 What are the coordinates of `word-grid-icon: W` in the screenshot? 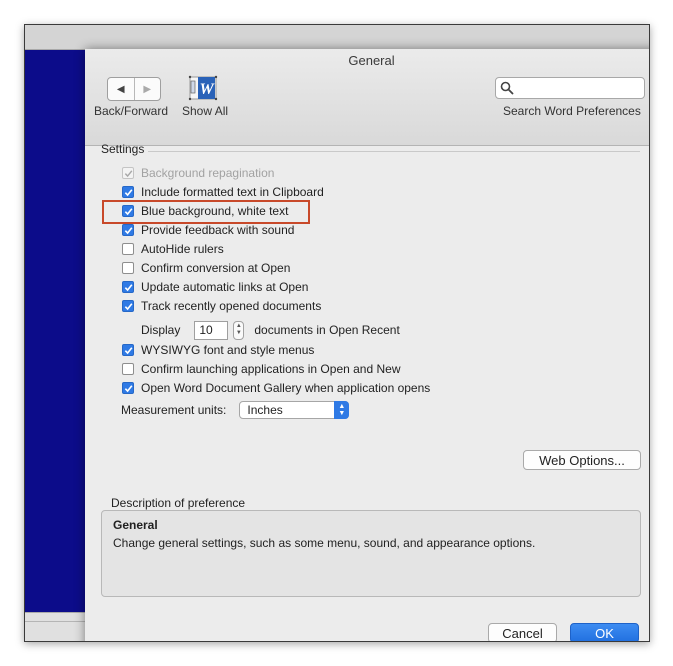 It's located at (203, 88).